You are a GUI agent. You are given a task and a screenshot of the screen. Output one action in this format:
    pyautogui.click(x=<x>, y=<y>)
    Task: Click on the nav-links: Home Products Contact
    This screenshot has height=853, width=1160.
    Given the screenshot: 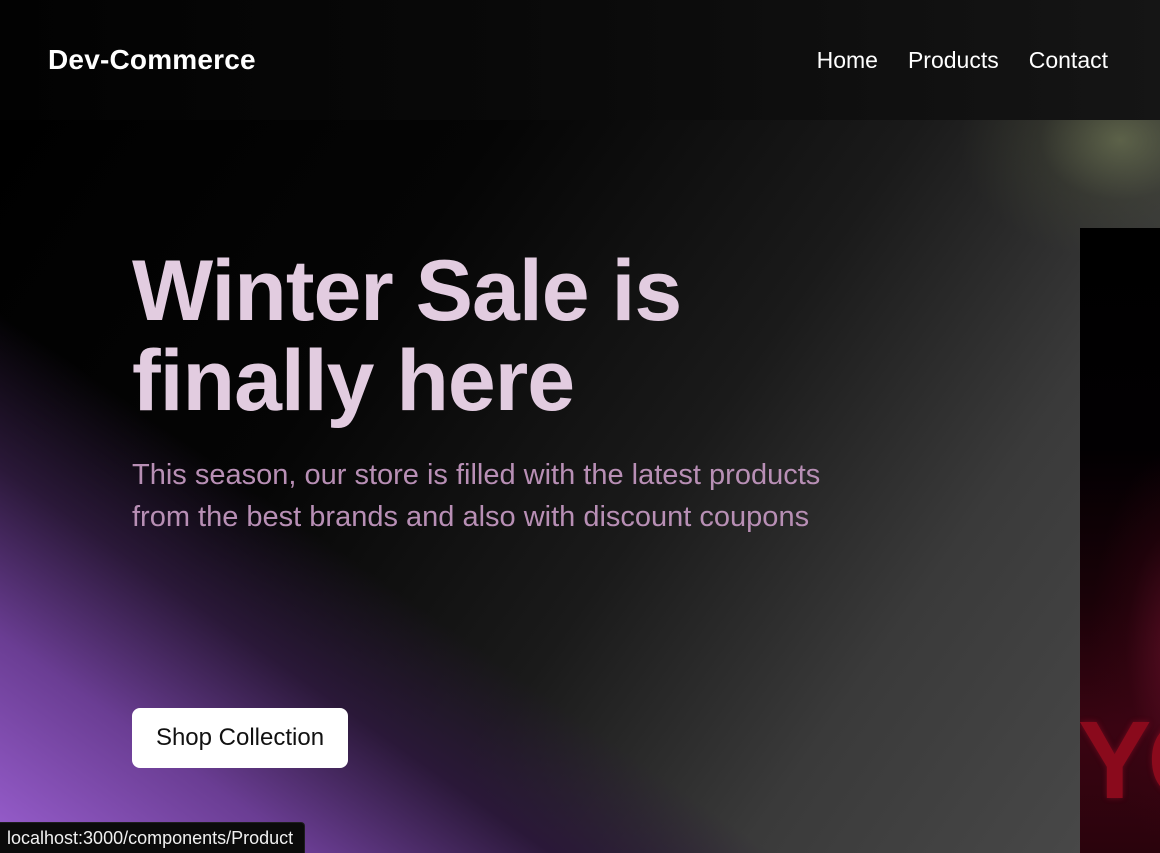 What is the action you would take?
    pyautogui.click(x=962, y=60)
    